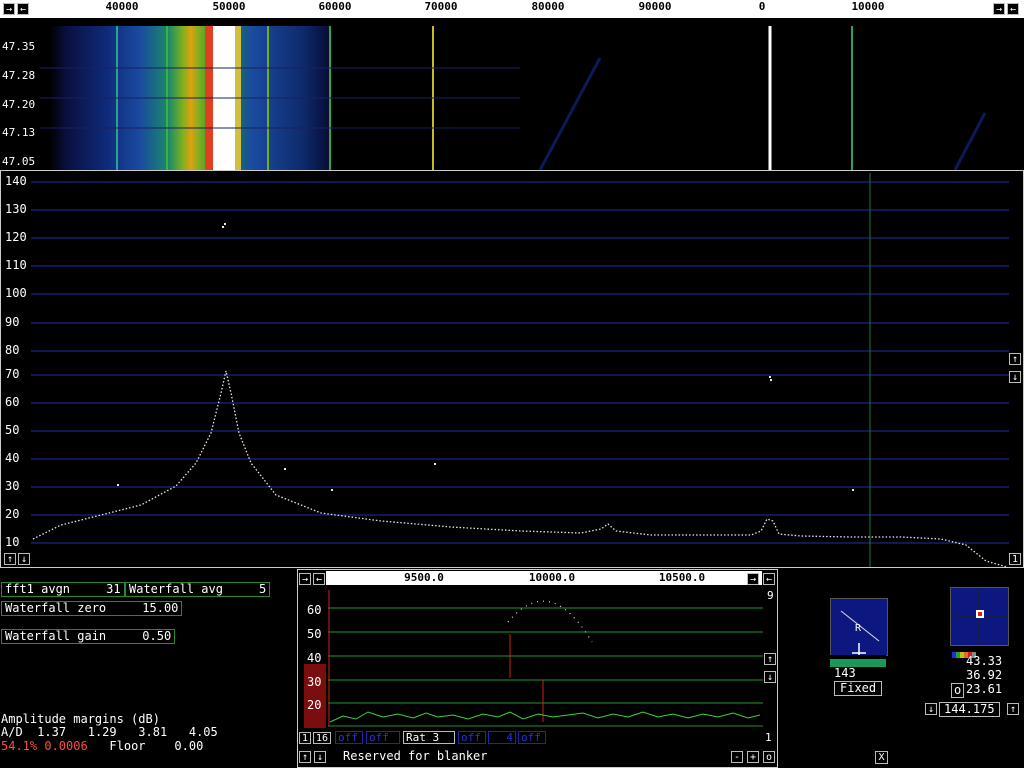 The width and height of the screenshot is (1024, 768). I want to click on waterfall-zero-box: Waterfall zero 15.00, so click(92, 608).